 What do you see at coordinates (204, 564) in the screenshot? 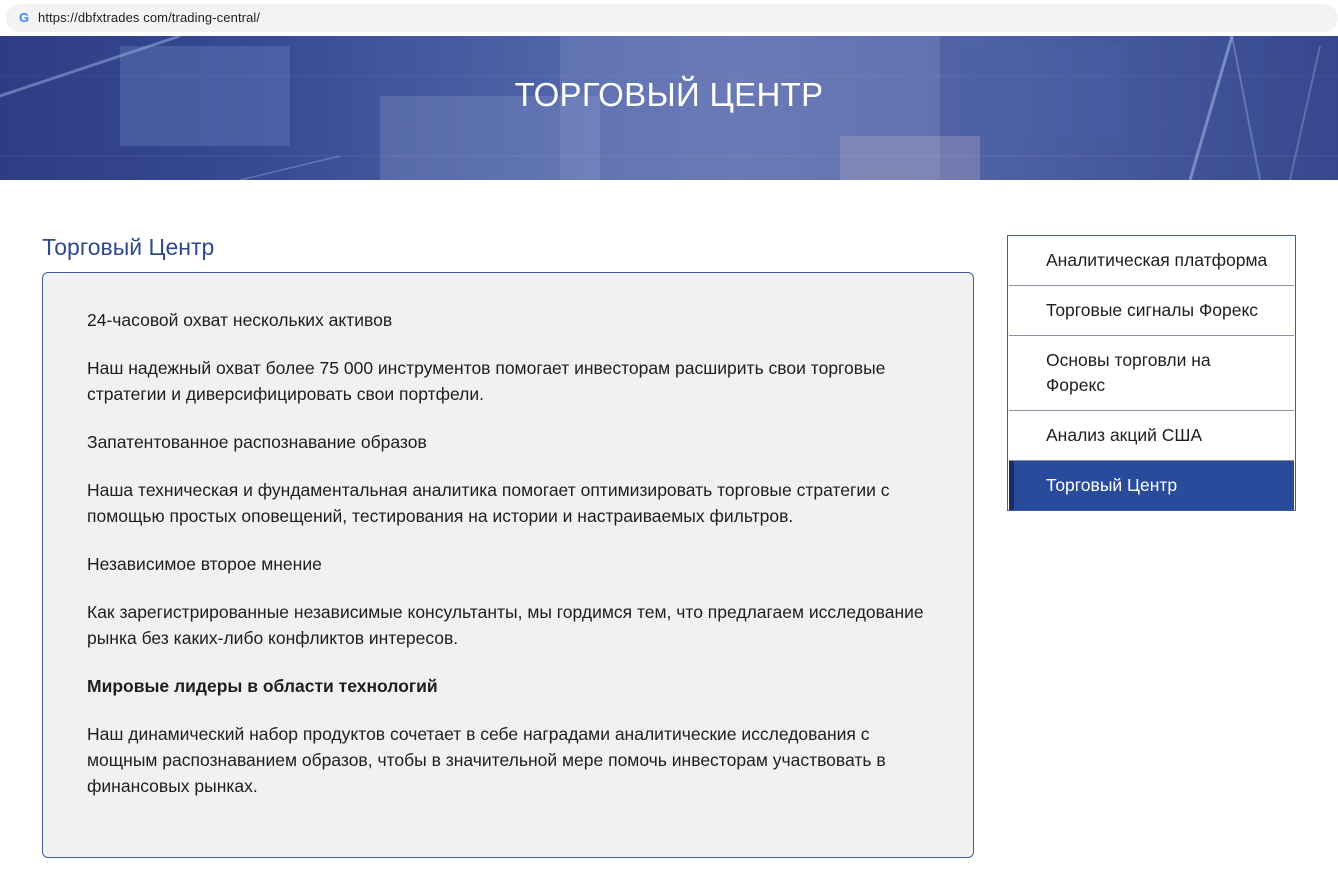
I see `feature-title: Независимое второе мнение` at bounding box center [204, 564].